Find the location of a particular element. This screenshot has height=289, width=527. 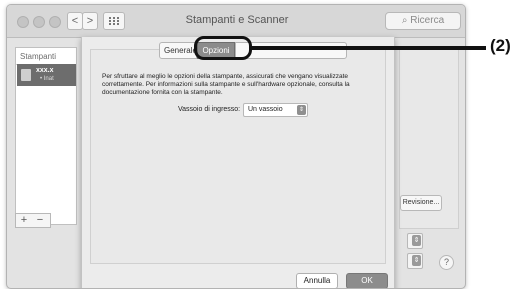

back-button: < is located at coordinates (75, 21).